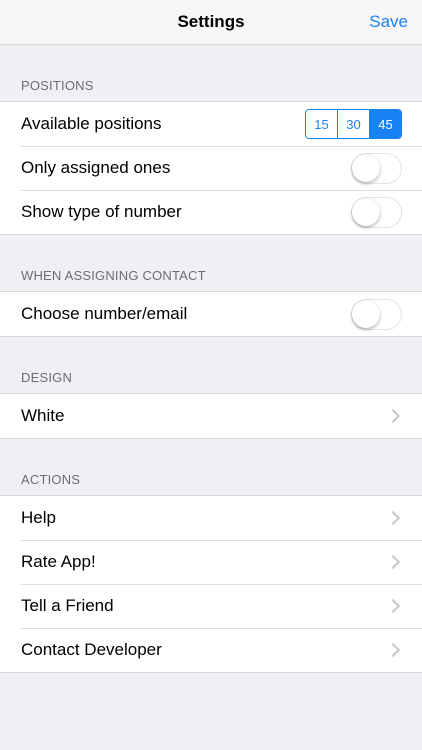 The image size is (422, 750). Describe the element at coordinates (47, 377) in the screenshot. I see `section-header-design: DESIGN` at that location.